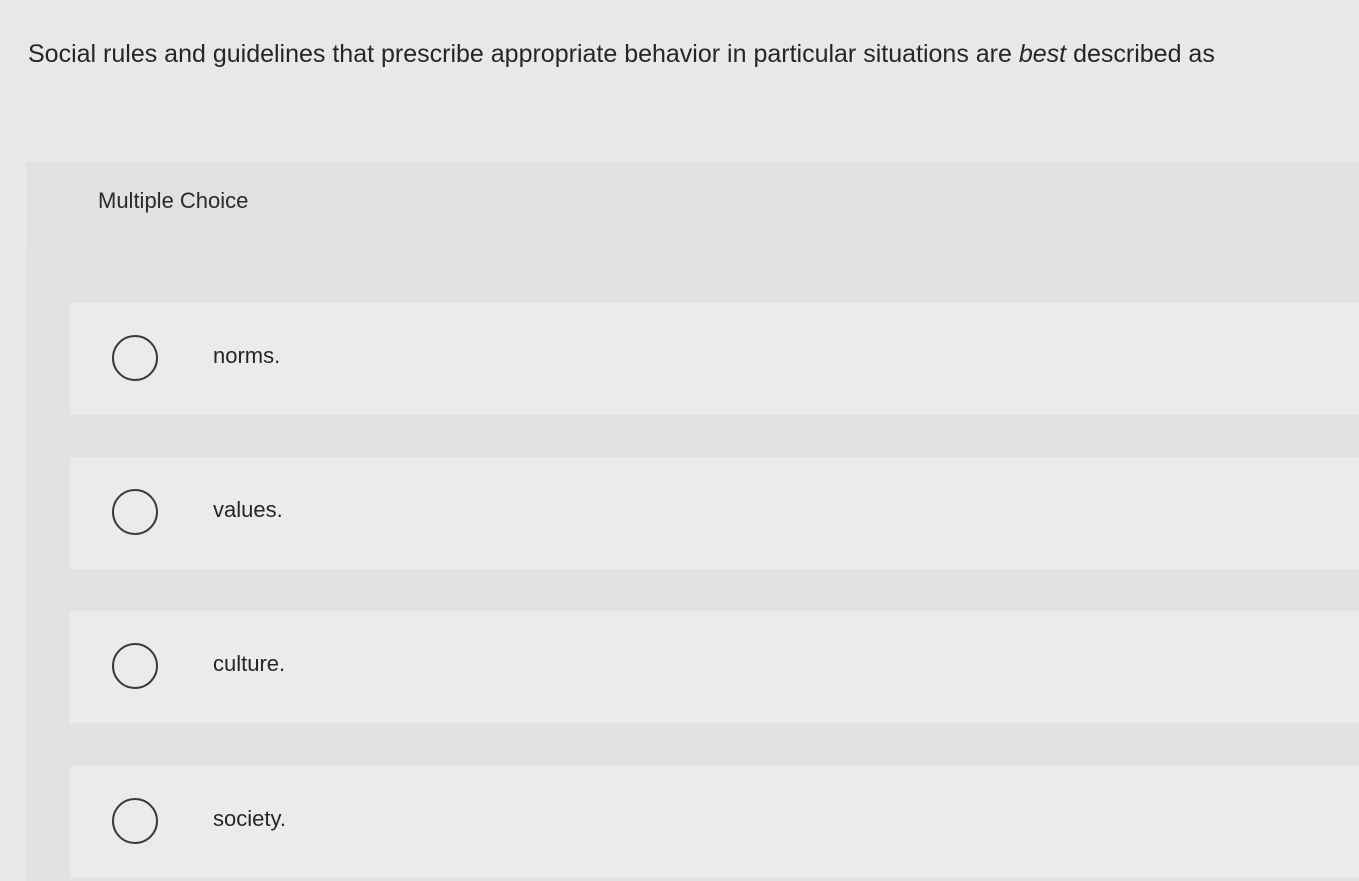 The width and height of the screenshot is (1359, 881). What do you see at coordinates (173, 200) in the screenshot?
I see `question-type-label: Multiple Choice` at bounding box center [173, 200].